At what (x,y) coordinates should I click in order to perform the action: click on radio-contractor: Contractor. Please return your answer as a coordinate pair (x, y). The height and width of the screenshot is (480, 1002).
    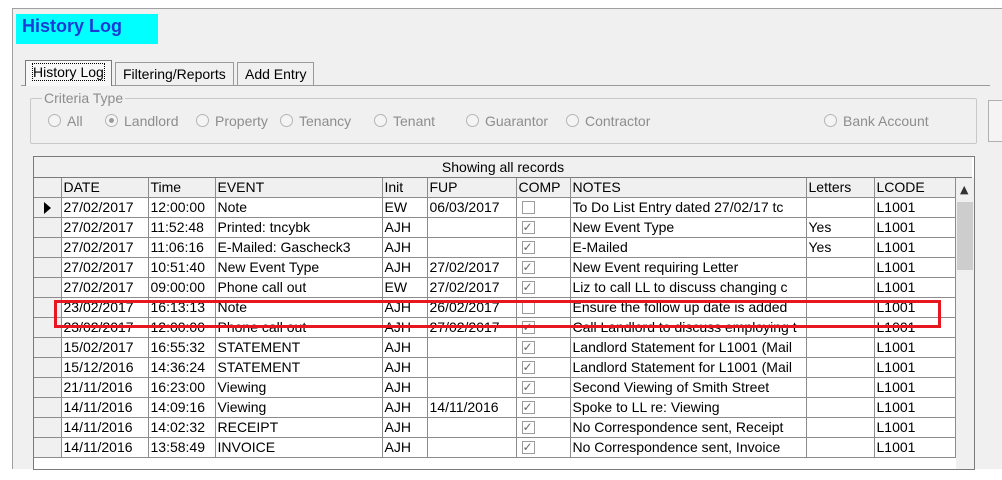
    Looking at the image, I should click on (608, 121).